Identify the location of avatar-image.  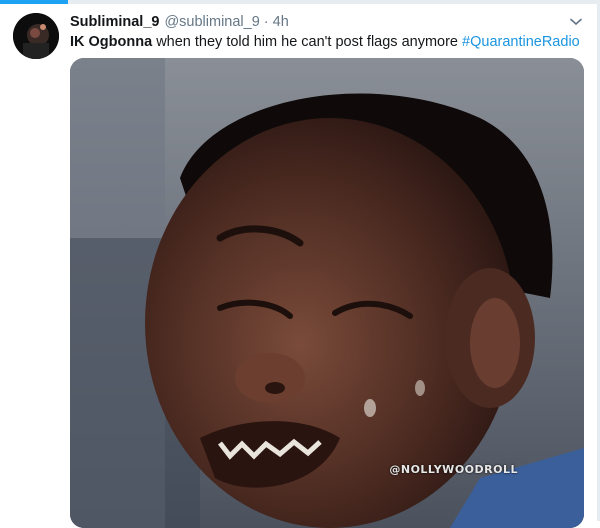
(36, 36).